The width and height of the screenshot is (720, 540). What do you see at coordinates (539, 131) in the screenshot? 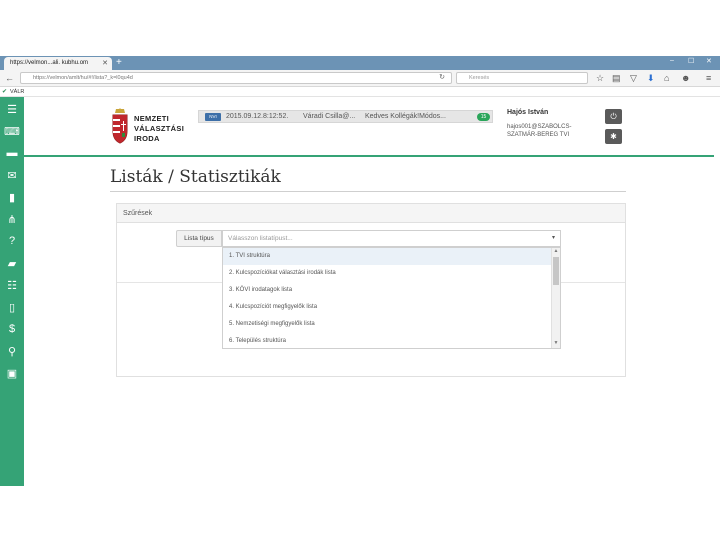
I see `user-details: hajos001@SZABOLCS- SZATMÁR-BEREG TVI` at bounding box center [539, 131].